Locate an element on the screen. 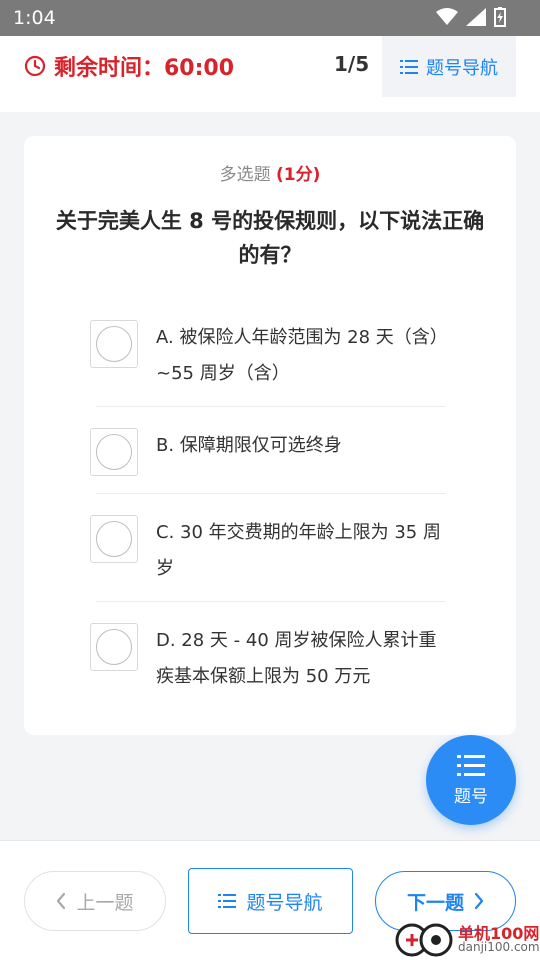  option-label: D. 28 天 - 40 周岁被保险人累计重疾基本保额上限为 50 万元 is located at coordinates (296, 658).